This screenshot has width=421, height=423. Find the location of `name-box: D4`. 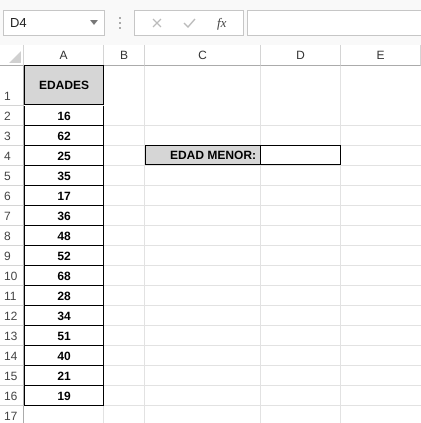

name-box: D4 is located at coordinates (54, 23).